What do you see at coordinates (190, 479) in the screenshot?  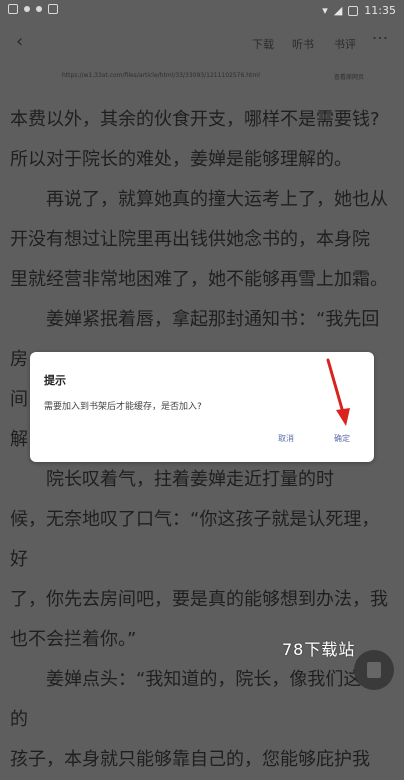 I see `text-line: 院长叹着气，拄着姜婵走近打量的时` at bounding box center [190, 479].